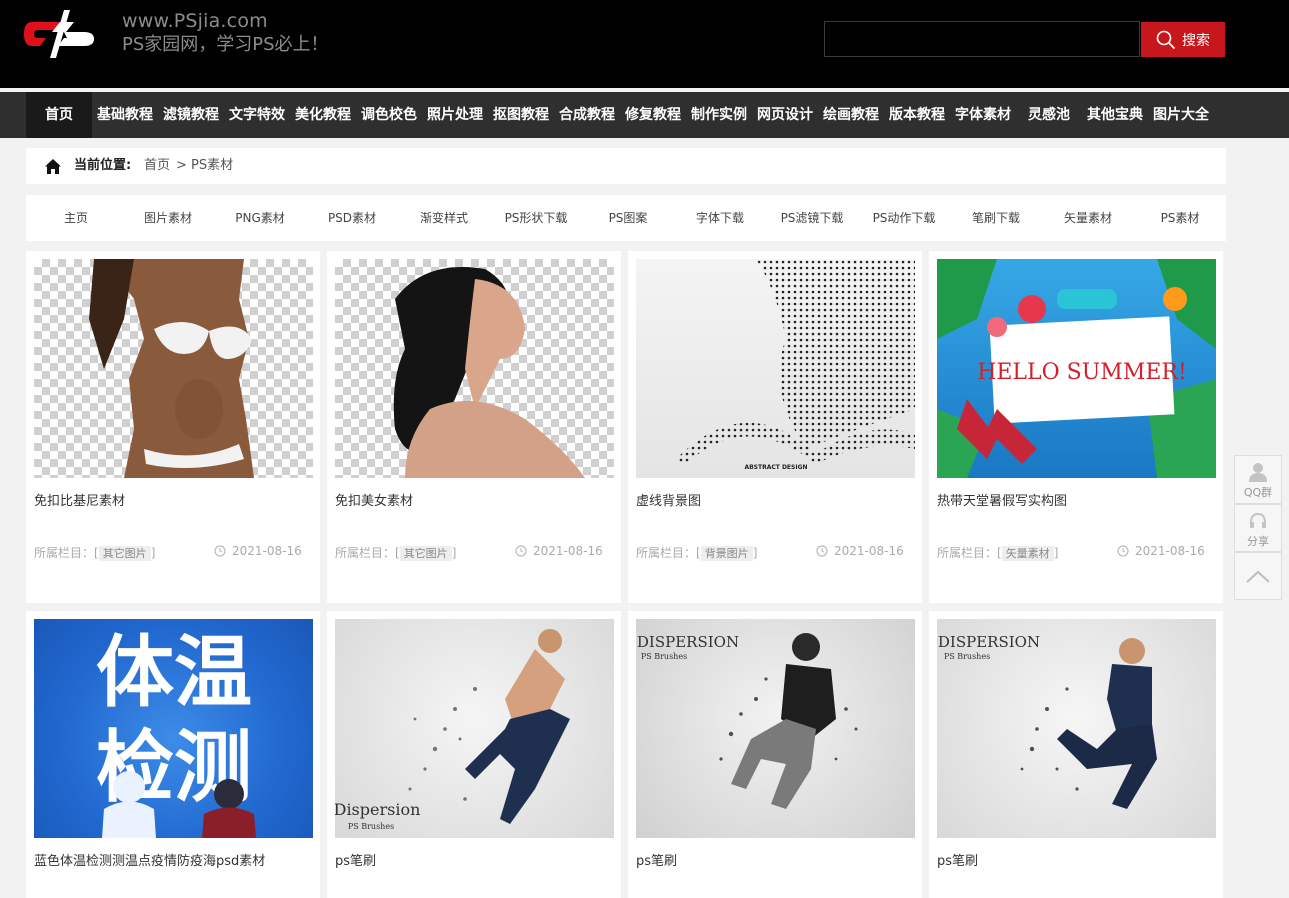 This screenshot has height=898, width=1289. What do you see at coordinates (103, 165) in the screenshot?
I see `breadcrumb-label: 当前位置:` at bounding box center [103, 165].